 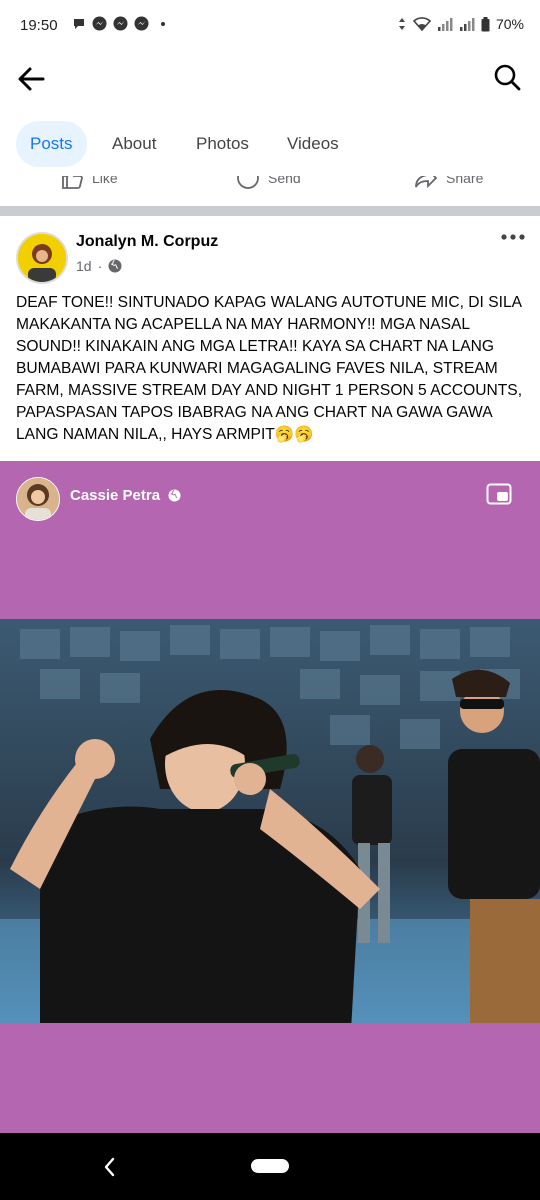 I want to click on thumbs-up-icon, so click(x=72, y=182).